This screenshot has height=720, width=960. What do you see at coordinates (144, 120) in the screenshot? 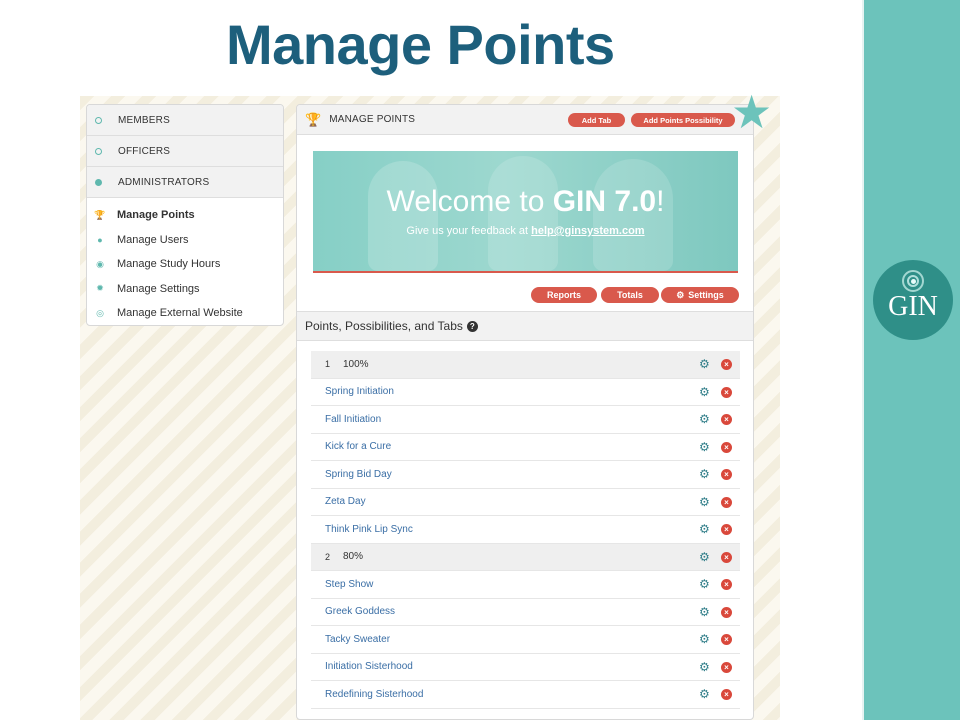
I see `sidebar-section-label: MEMBERS` at bounding box center [144, 120].